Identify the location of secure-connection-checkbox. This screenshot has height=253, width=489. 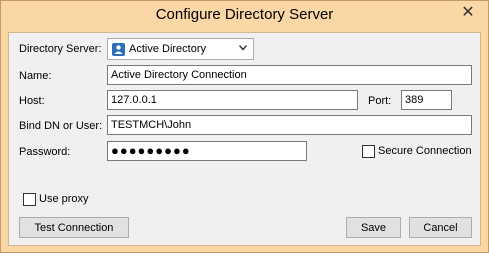
(368, 151).